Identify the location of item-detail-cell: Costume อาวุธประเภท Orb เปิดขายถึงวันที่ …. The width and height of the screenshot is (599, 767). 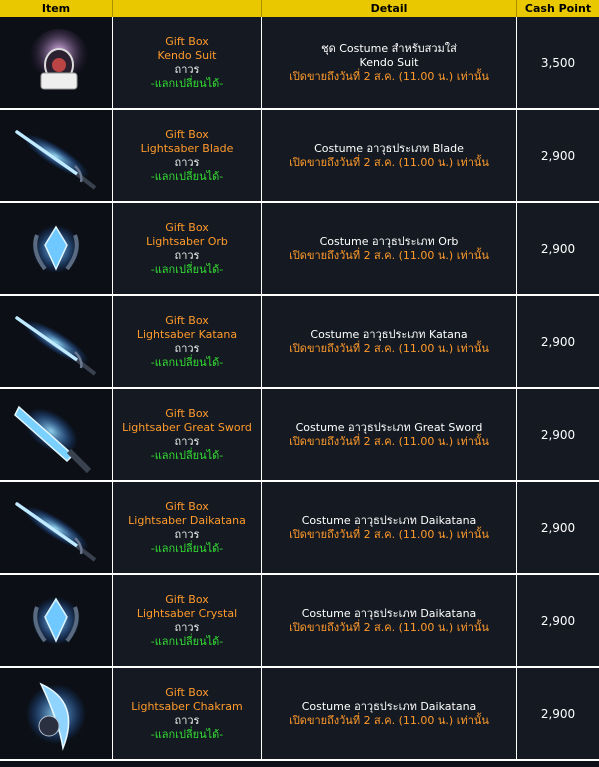
(389, 248).